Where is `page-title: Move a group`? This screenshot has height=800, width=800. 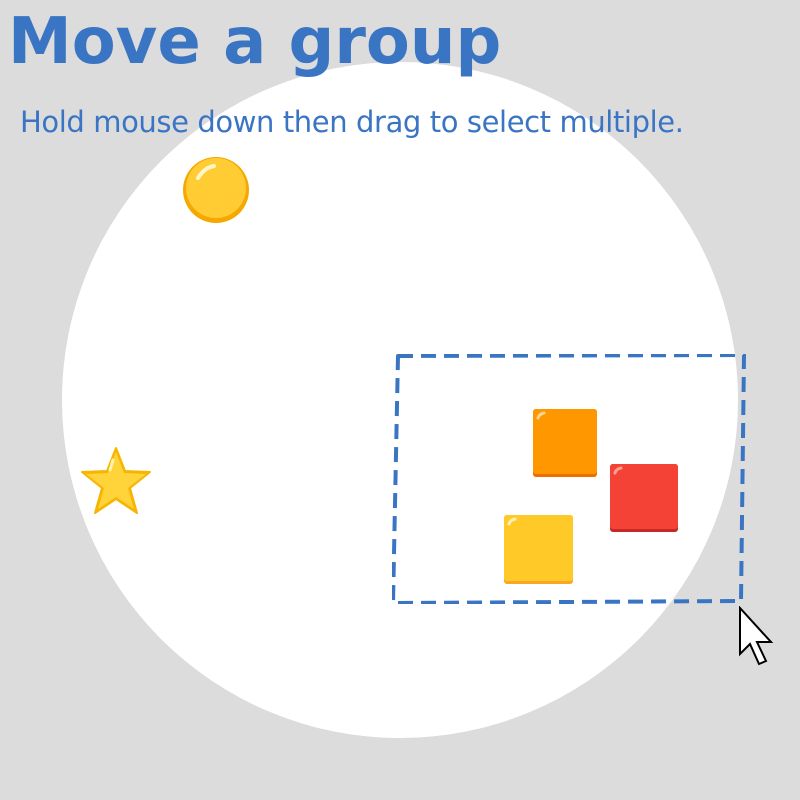 page-title: Move a group is located at coordinates (255, 42).